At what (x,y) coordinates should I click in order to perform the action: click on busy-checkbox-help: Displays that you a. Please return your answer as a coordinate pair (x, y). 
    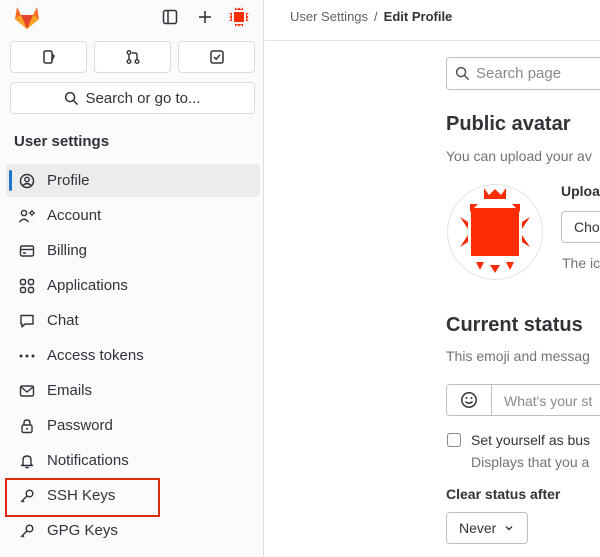
    Looking at the image, I should click on (530, 462).